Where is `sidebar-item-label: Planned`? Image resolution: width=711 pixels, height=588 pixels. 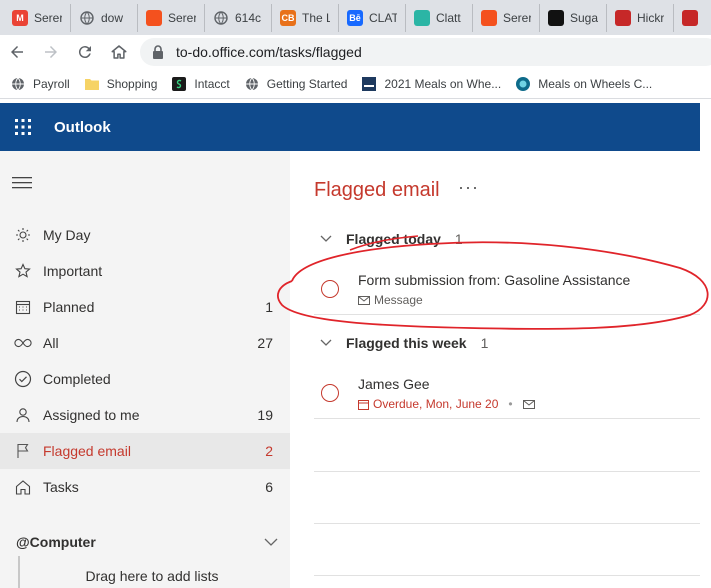
sidebar-item-label: Planned is located at coordinates (69, 307).